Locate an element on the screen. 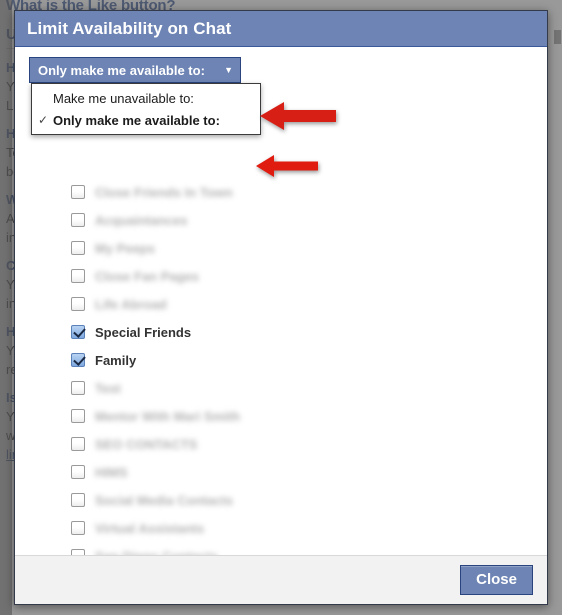 Image resolution: width=562 pixels, height=615 pixels. select-option-unavailable: Make me unavailable to: is located at coordinates (146, 98).